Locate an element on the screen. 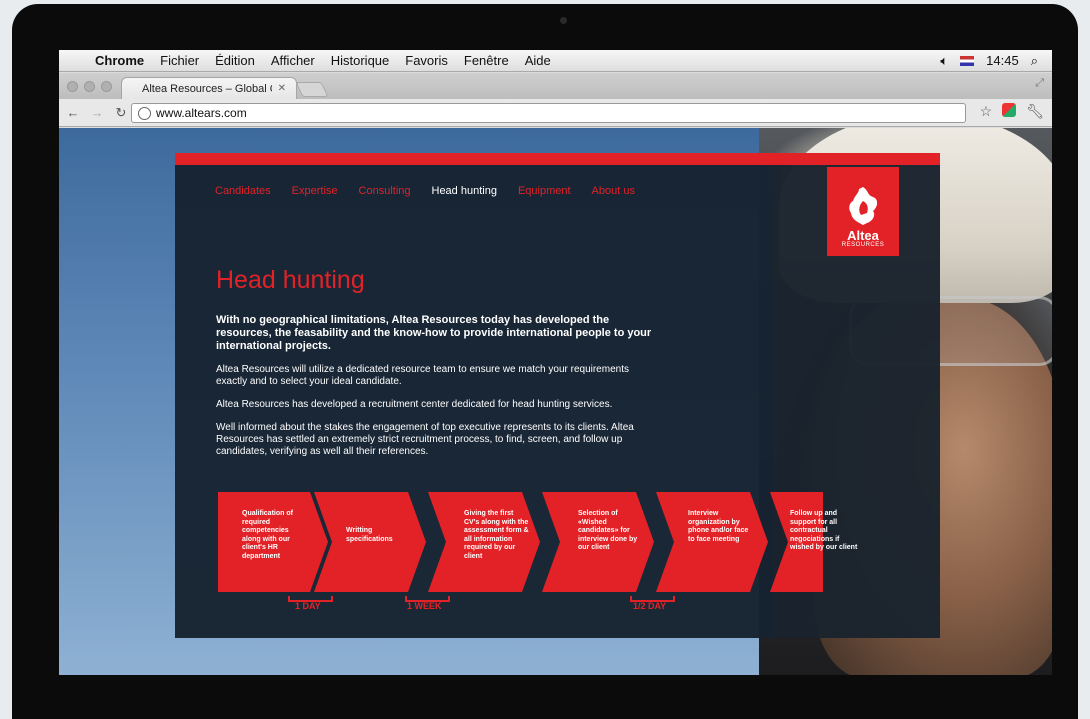  browser-tab: Altea Resources – Global Oil ✕ is located at coordinates (209, 88).